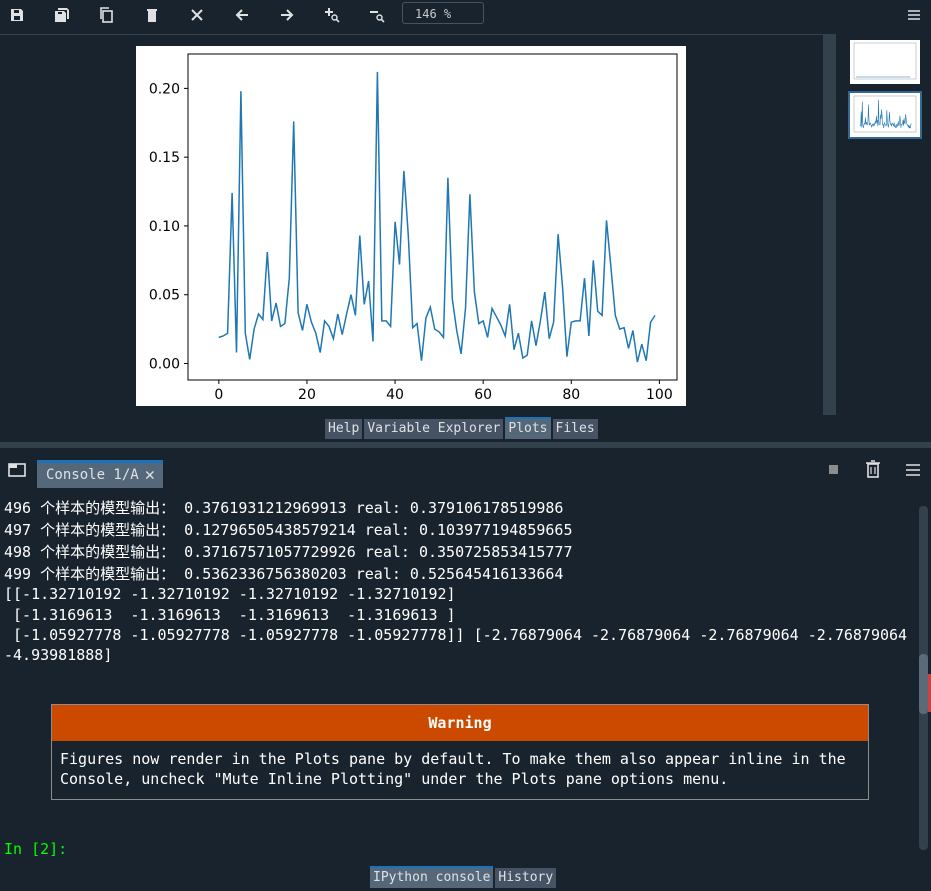  I want to click on tab-variable-explorer: Variable Explorer, so click(434, 429).